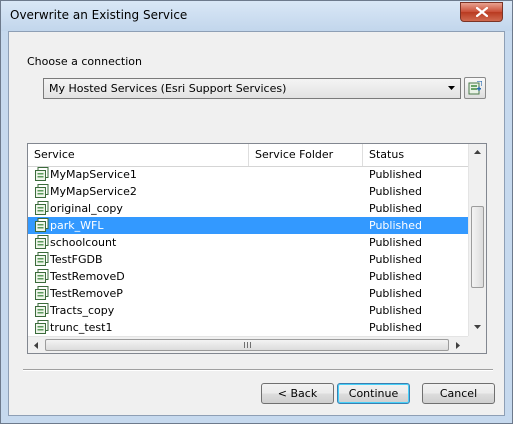  I want to click on service-name: original_copy, so click(86, 208).